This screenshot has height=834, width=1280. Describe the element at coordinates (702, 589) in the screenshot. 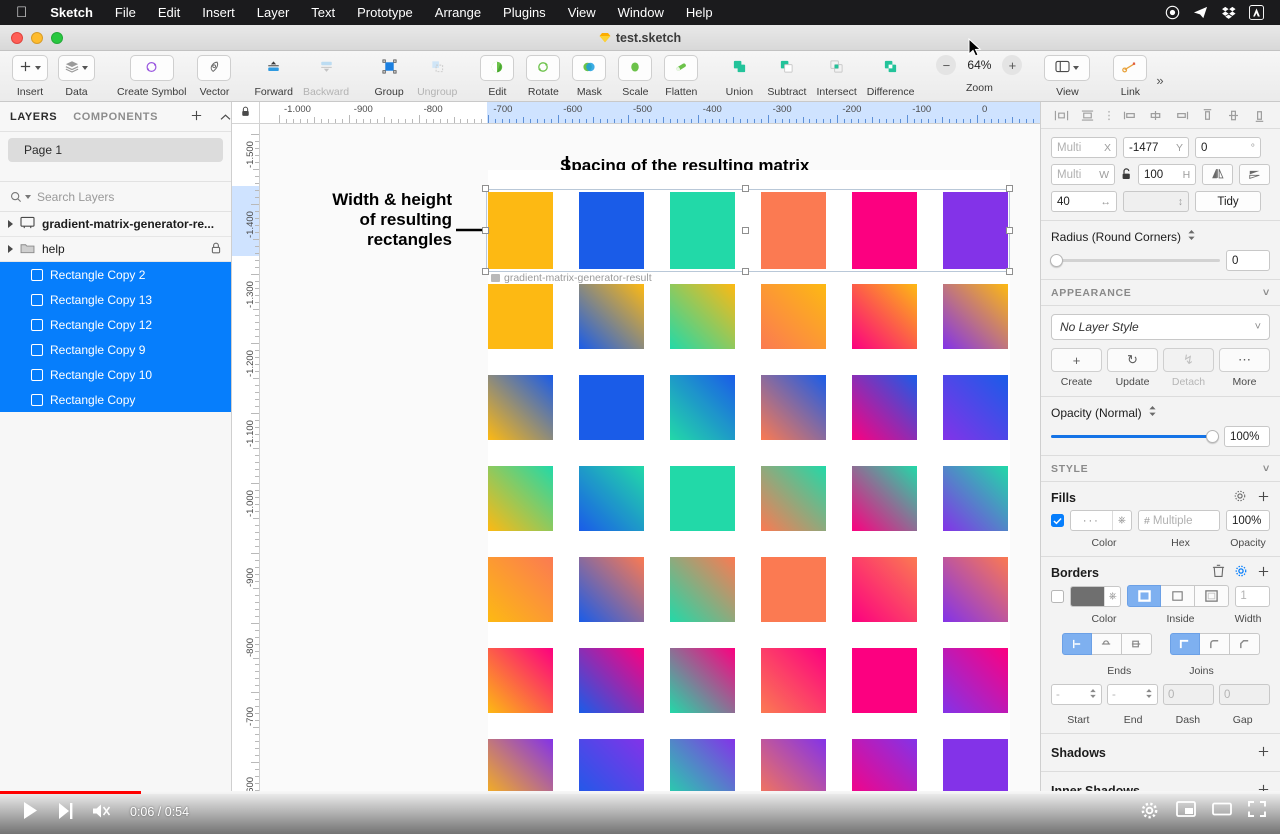

I see `gradient-cell-coral-teal` at that location.